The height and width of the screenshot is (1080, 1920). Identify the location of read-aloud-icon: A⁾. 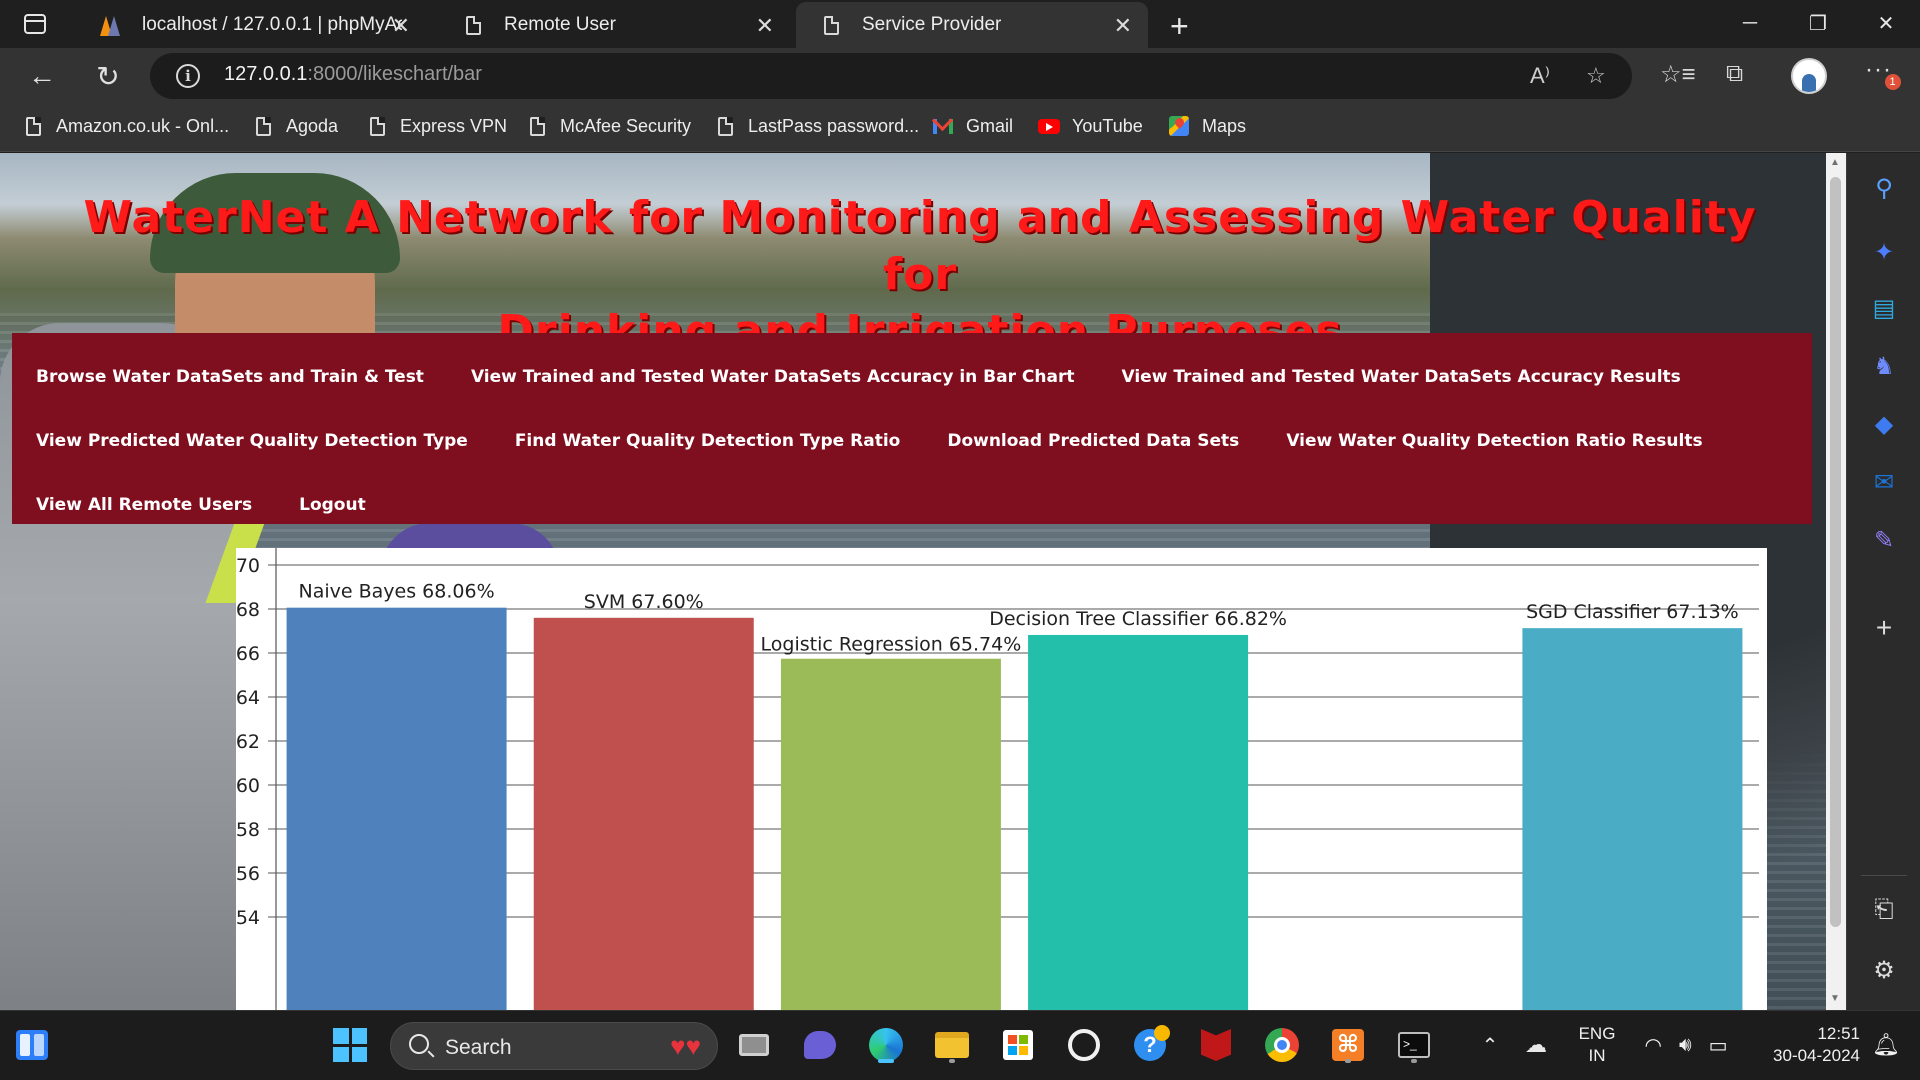
(1540, 76).